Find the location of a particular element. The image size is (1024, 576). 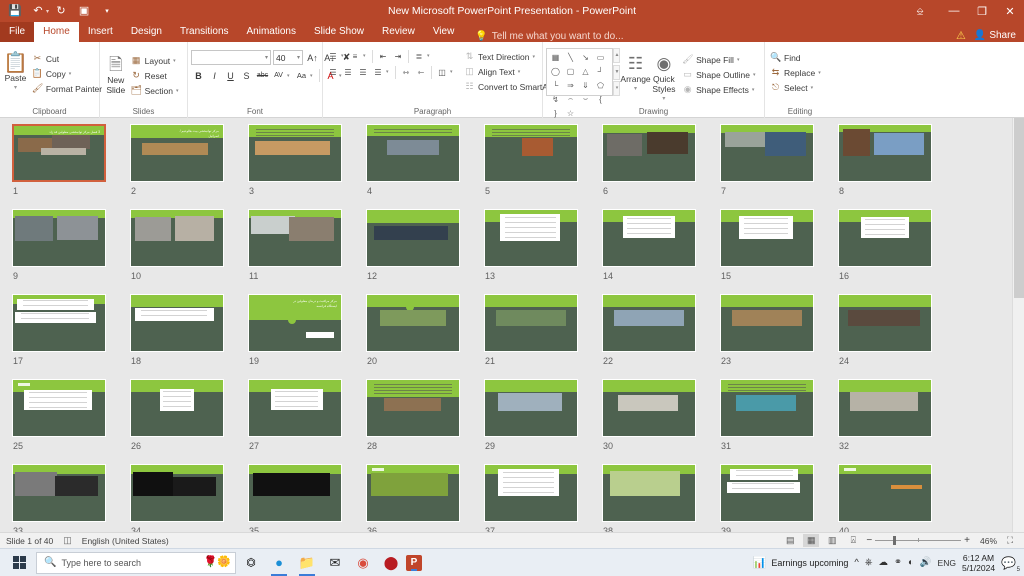

bluetooth-icon: ⚭ is located at coordinates (898, 562).